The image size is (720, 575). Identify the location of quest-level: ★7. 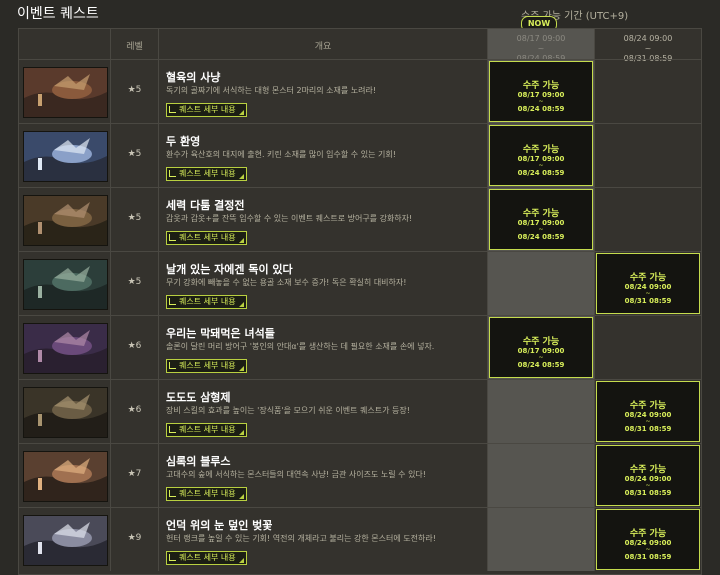
(134, 474).